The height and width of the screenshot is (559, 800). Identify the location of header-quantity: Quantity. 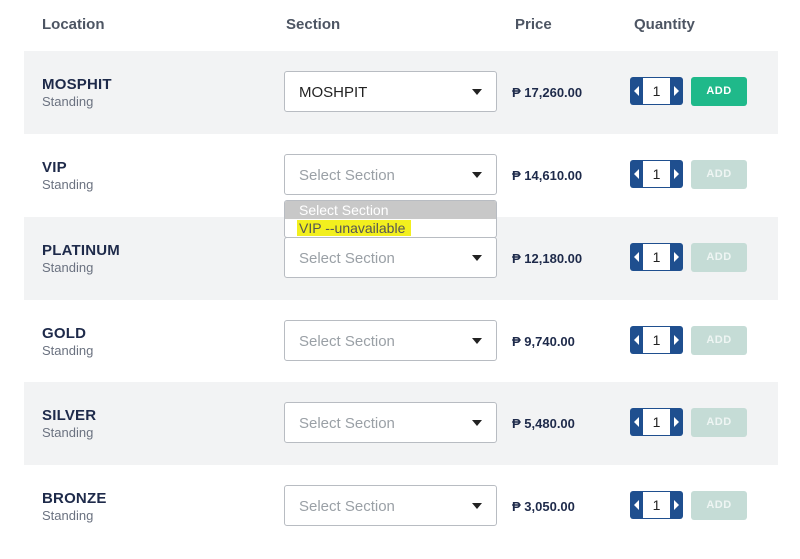
(664, 24).